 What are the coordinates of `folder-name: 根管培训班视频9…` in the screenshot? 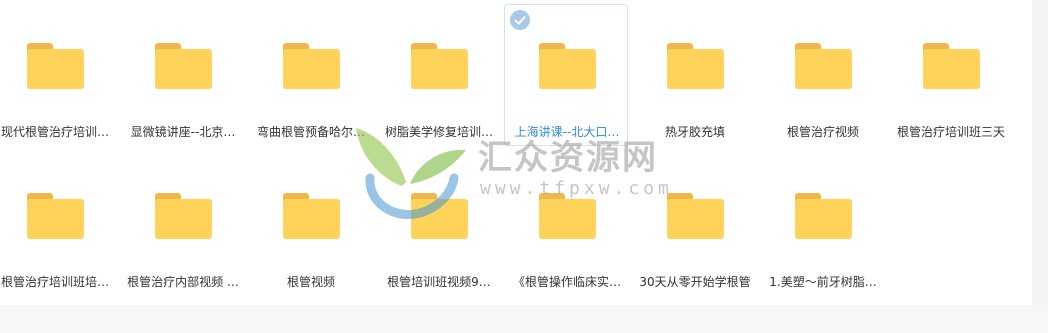 It's located at (439, 282).